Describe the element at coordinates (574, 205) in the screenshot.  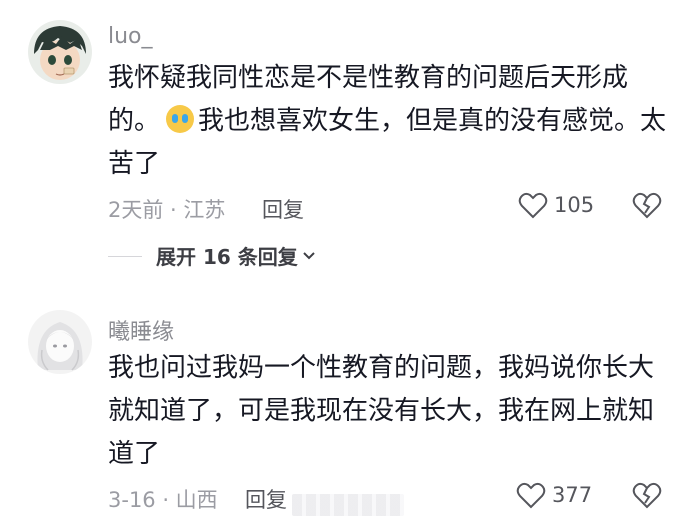
I see `like-count: 105` at that location.